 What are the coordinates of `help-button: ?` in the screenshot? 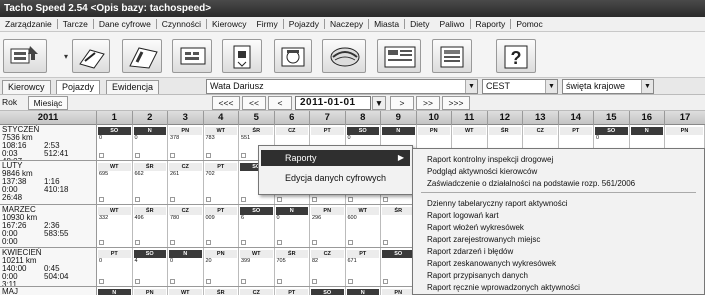 It's located at (516, 56).